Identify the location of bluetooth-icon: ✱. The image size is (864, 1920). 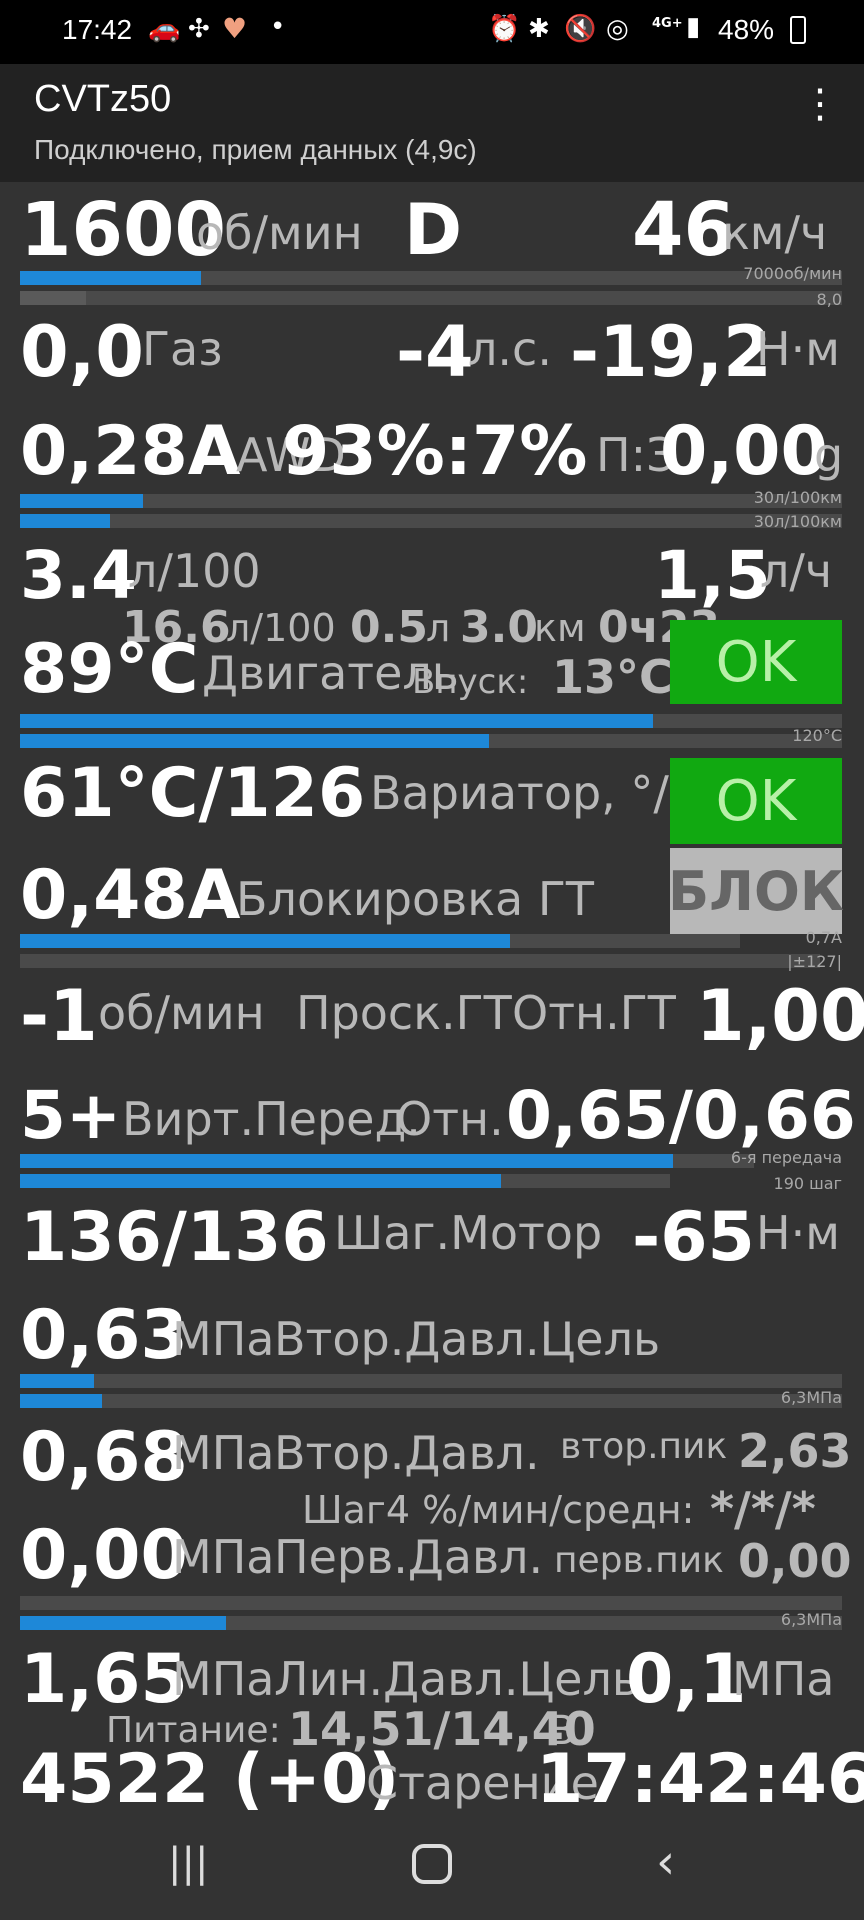
(539, 29).